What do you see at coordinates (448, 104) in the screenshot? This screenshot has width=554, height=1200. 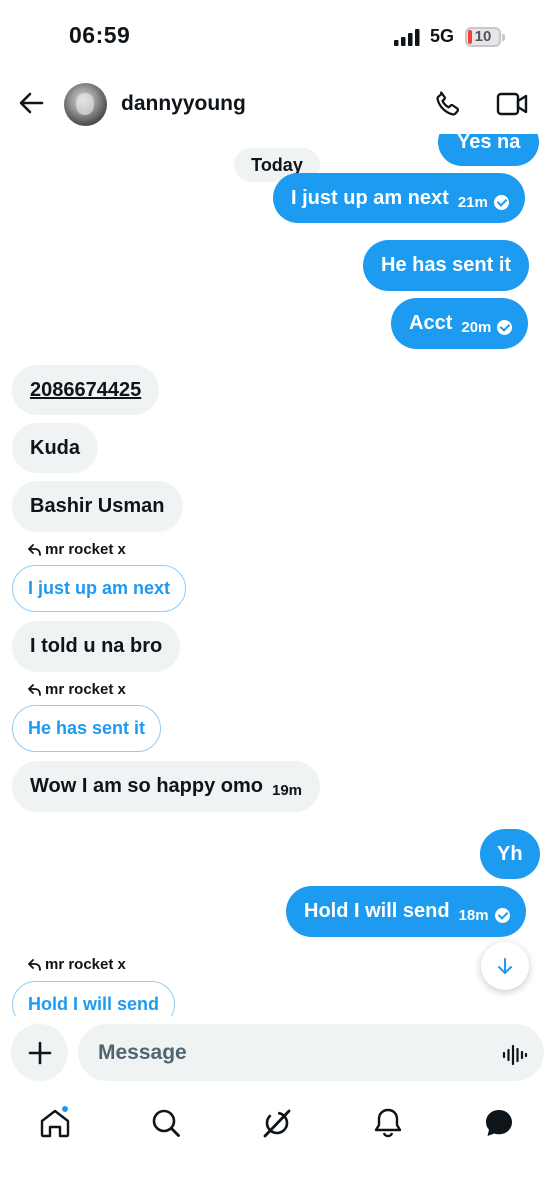 I see `phone-call-icon` at bounding box center [448, 104].